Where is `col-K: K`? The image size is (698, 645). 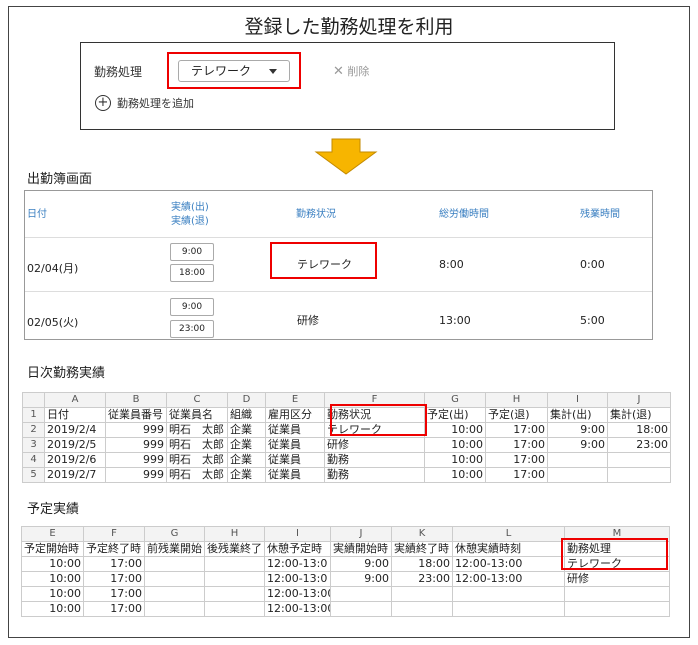 col-K: K is located at coordinates (422, 534).